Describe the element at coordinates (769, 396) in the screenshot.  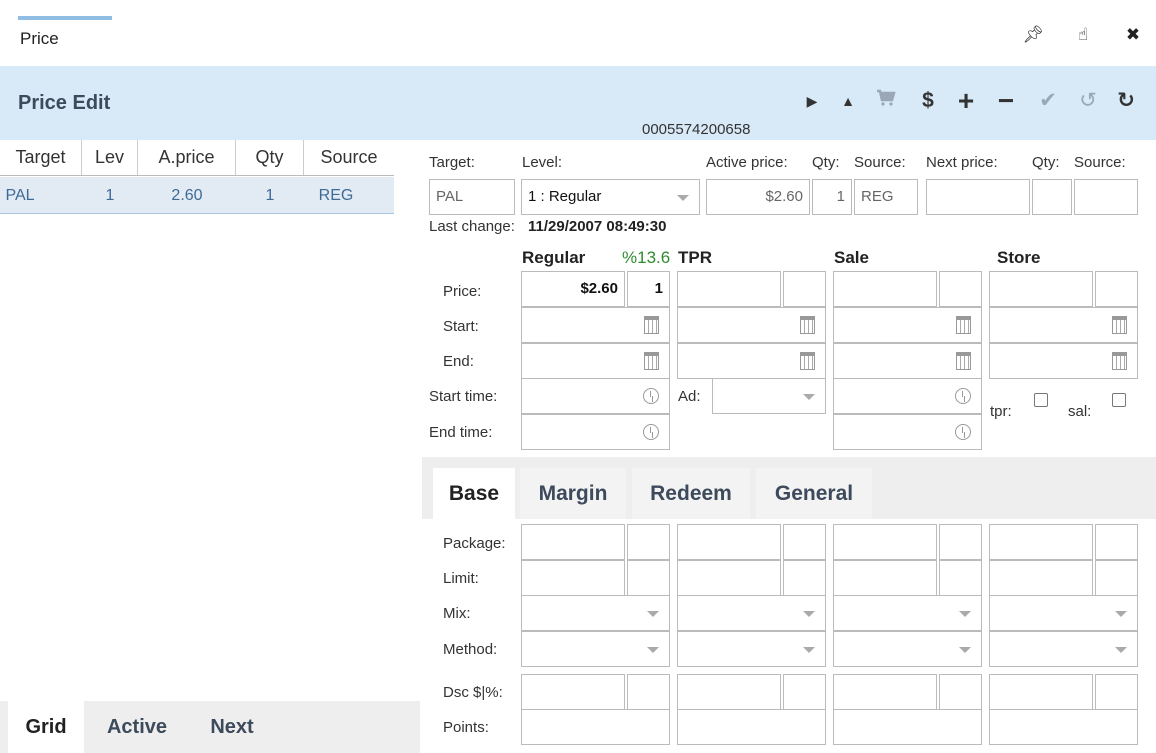
I see `ad-select` at that location.